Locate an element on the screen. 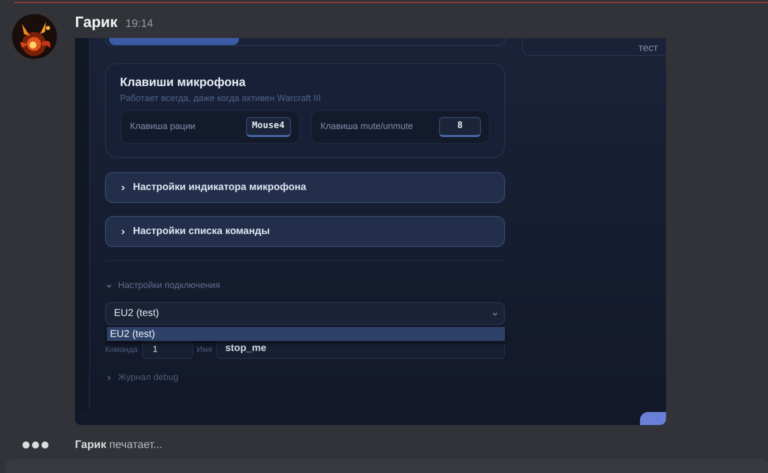 This screenshot has width=768, height=473. name-field: stop_me is located at coordinates (360, 350).